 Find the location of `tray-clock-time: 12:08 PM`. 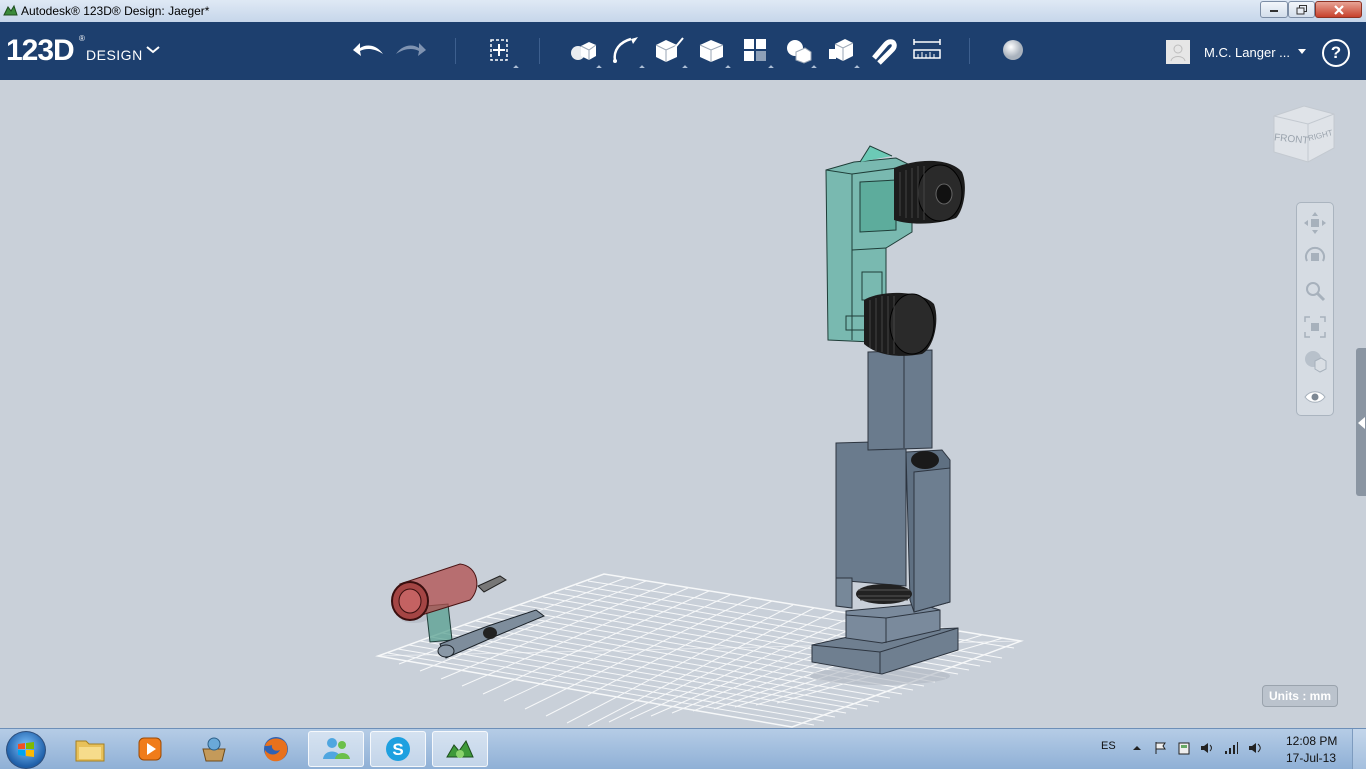

tray-clock-time: 12:08 PM is located at coordinates (1311, 741).